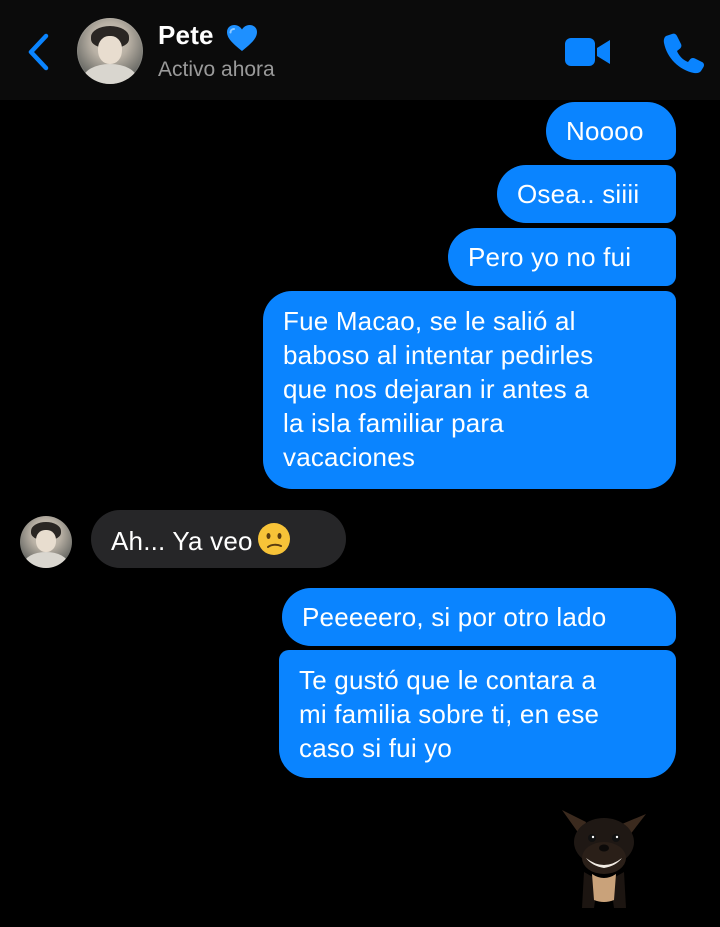 The image size is (720, 927). What do you see at coordinates (39, 52) in the screenshot?
I see `chevron-left-icon` at bounding box center [39, 52].